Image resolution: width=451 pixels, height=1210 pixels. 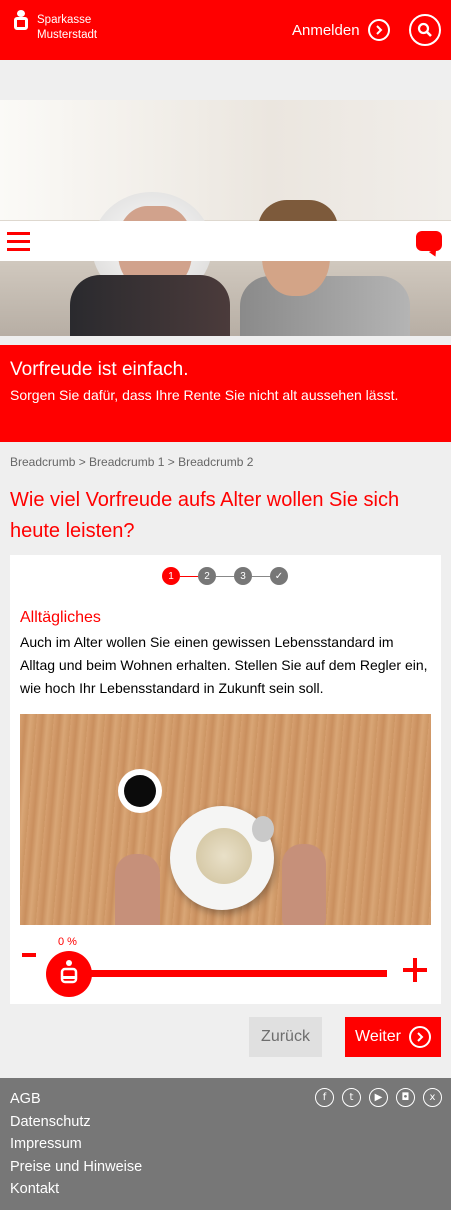 What do you see at coordinates (279, 576) in the screenshot?
I see `step-done: ✓` at bounding box center [279, 576].